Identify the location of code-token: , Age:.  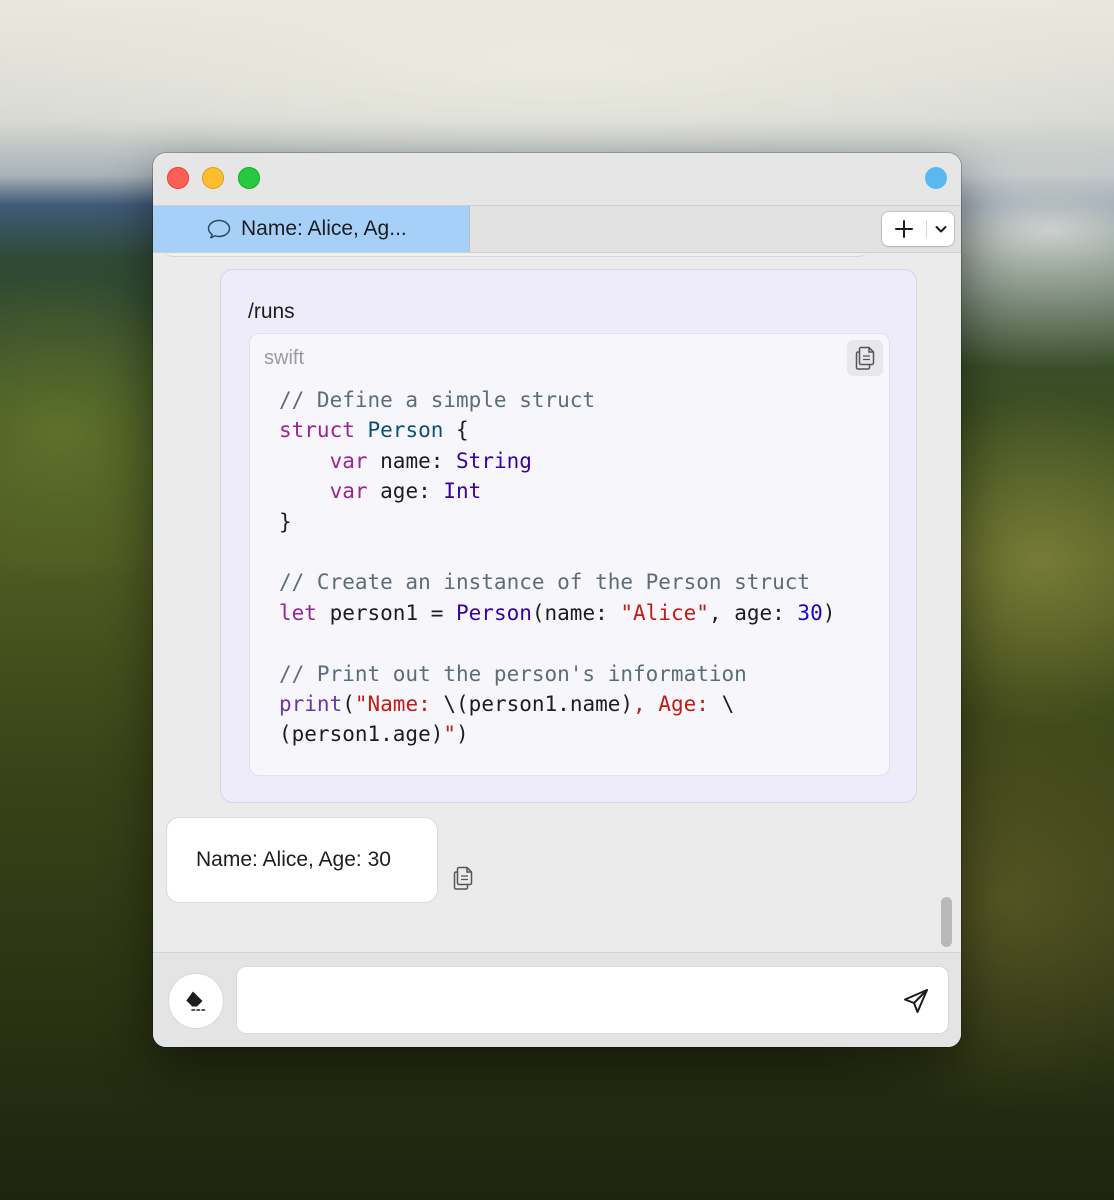
(677, 704).